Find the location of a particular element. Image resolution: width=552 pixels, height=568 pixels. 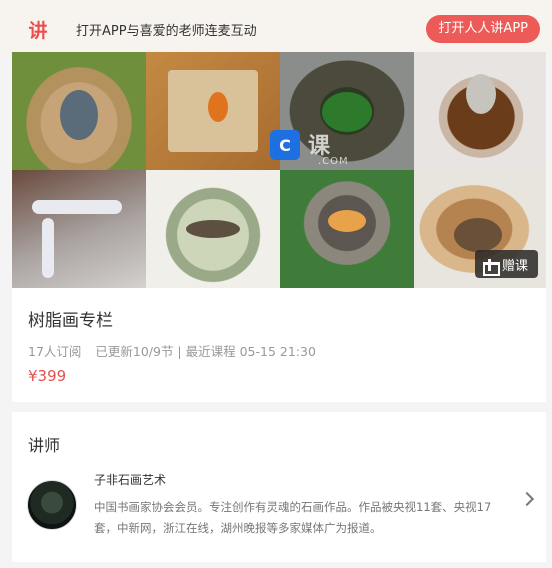

course-price: ¥399 is located at coordinates (47, 376).